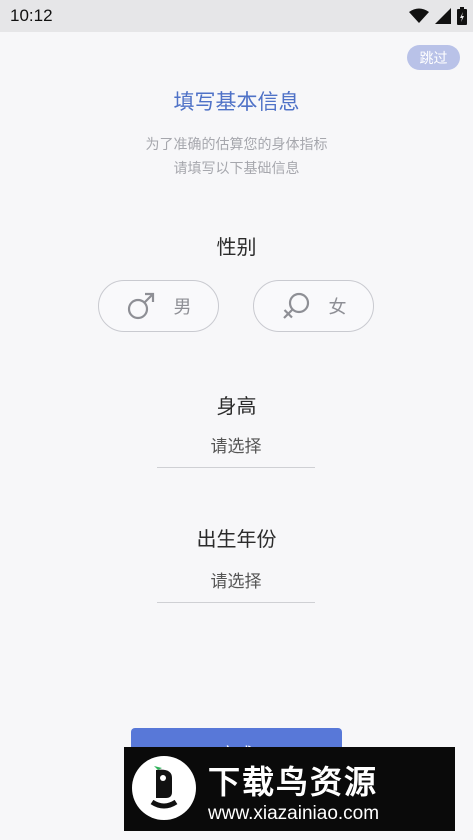 The height and width of the screenshot is (840, 473). Describe the element at coordinates (236, 16) in the screenshot. I see `status-bar: 10:12` at that location.